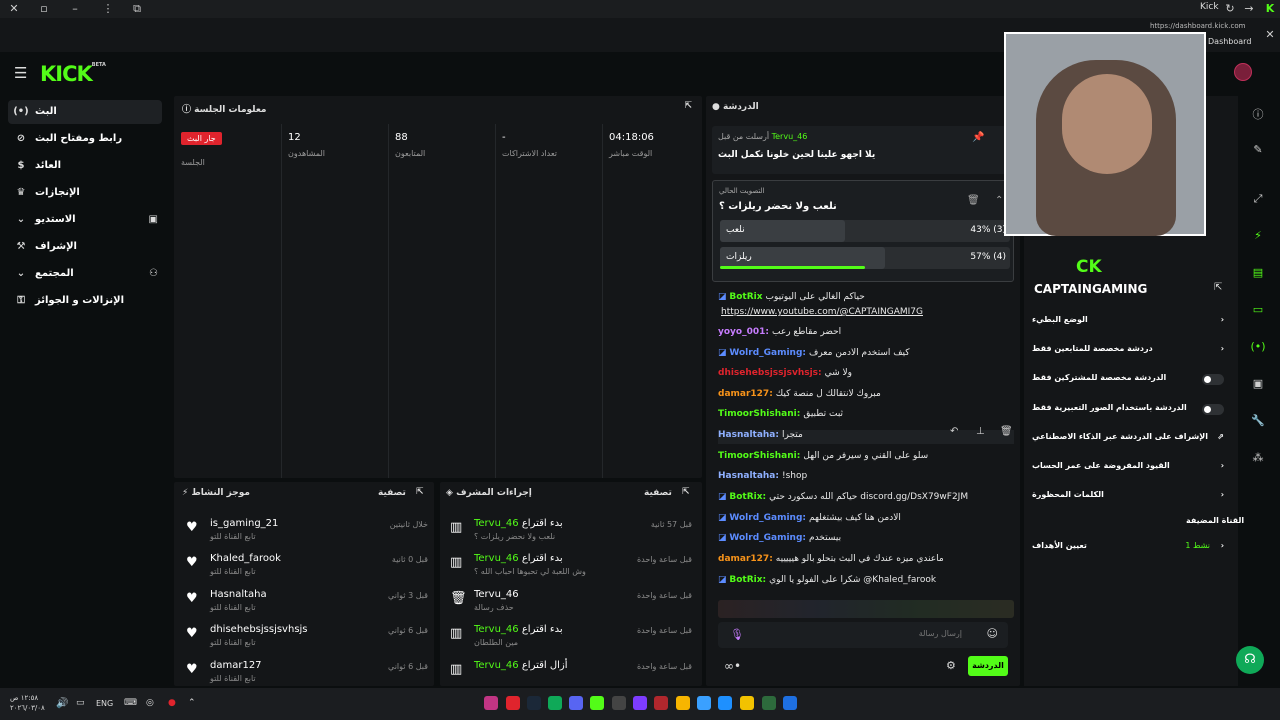 The width and height of the screenshot is (1280, 720). What do you see at coordinates (1258, 199) in the screenshot?
I see `expand-icon: ⤢` at bounding box center [1258, 199].